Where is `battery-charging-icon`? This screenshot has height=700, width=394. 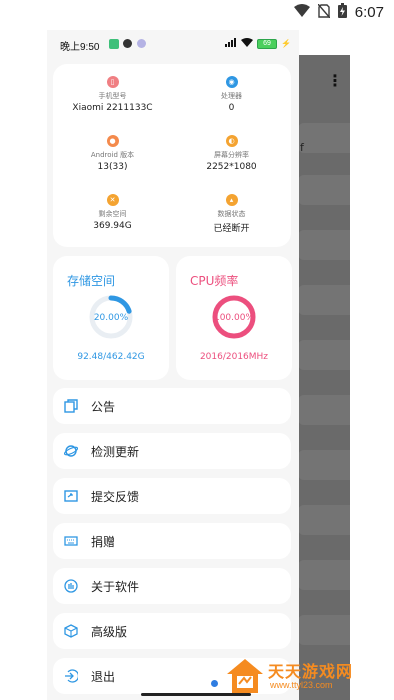 battery-charging-icon is located at coordinates (342, 12).